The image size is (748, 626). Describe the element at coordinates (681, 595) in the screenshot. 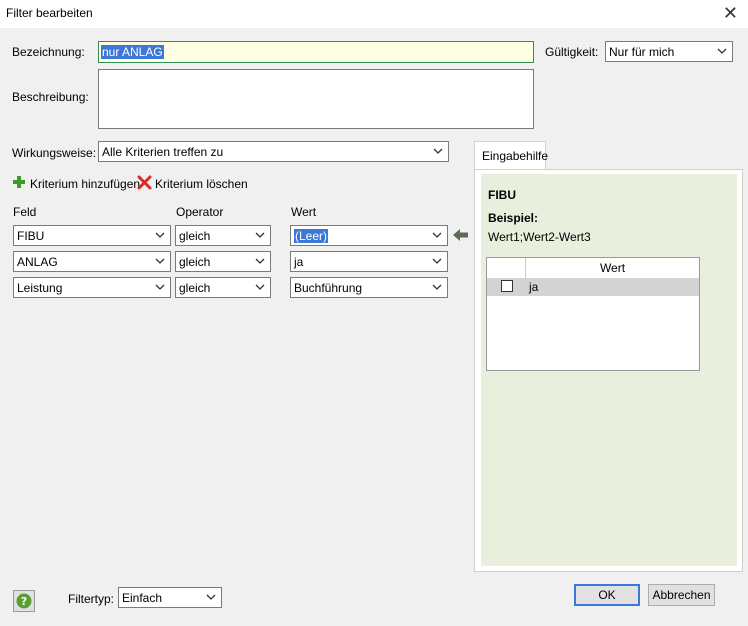

I see `cancel-button: Abbrechen` at that location.